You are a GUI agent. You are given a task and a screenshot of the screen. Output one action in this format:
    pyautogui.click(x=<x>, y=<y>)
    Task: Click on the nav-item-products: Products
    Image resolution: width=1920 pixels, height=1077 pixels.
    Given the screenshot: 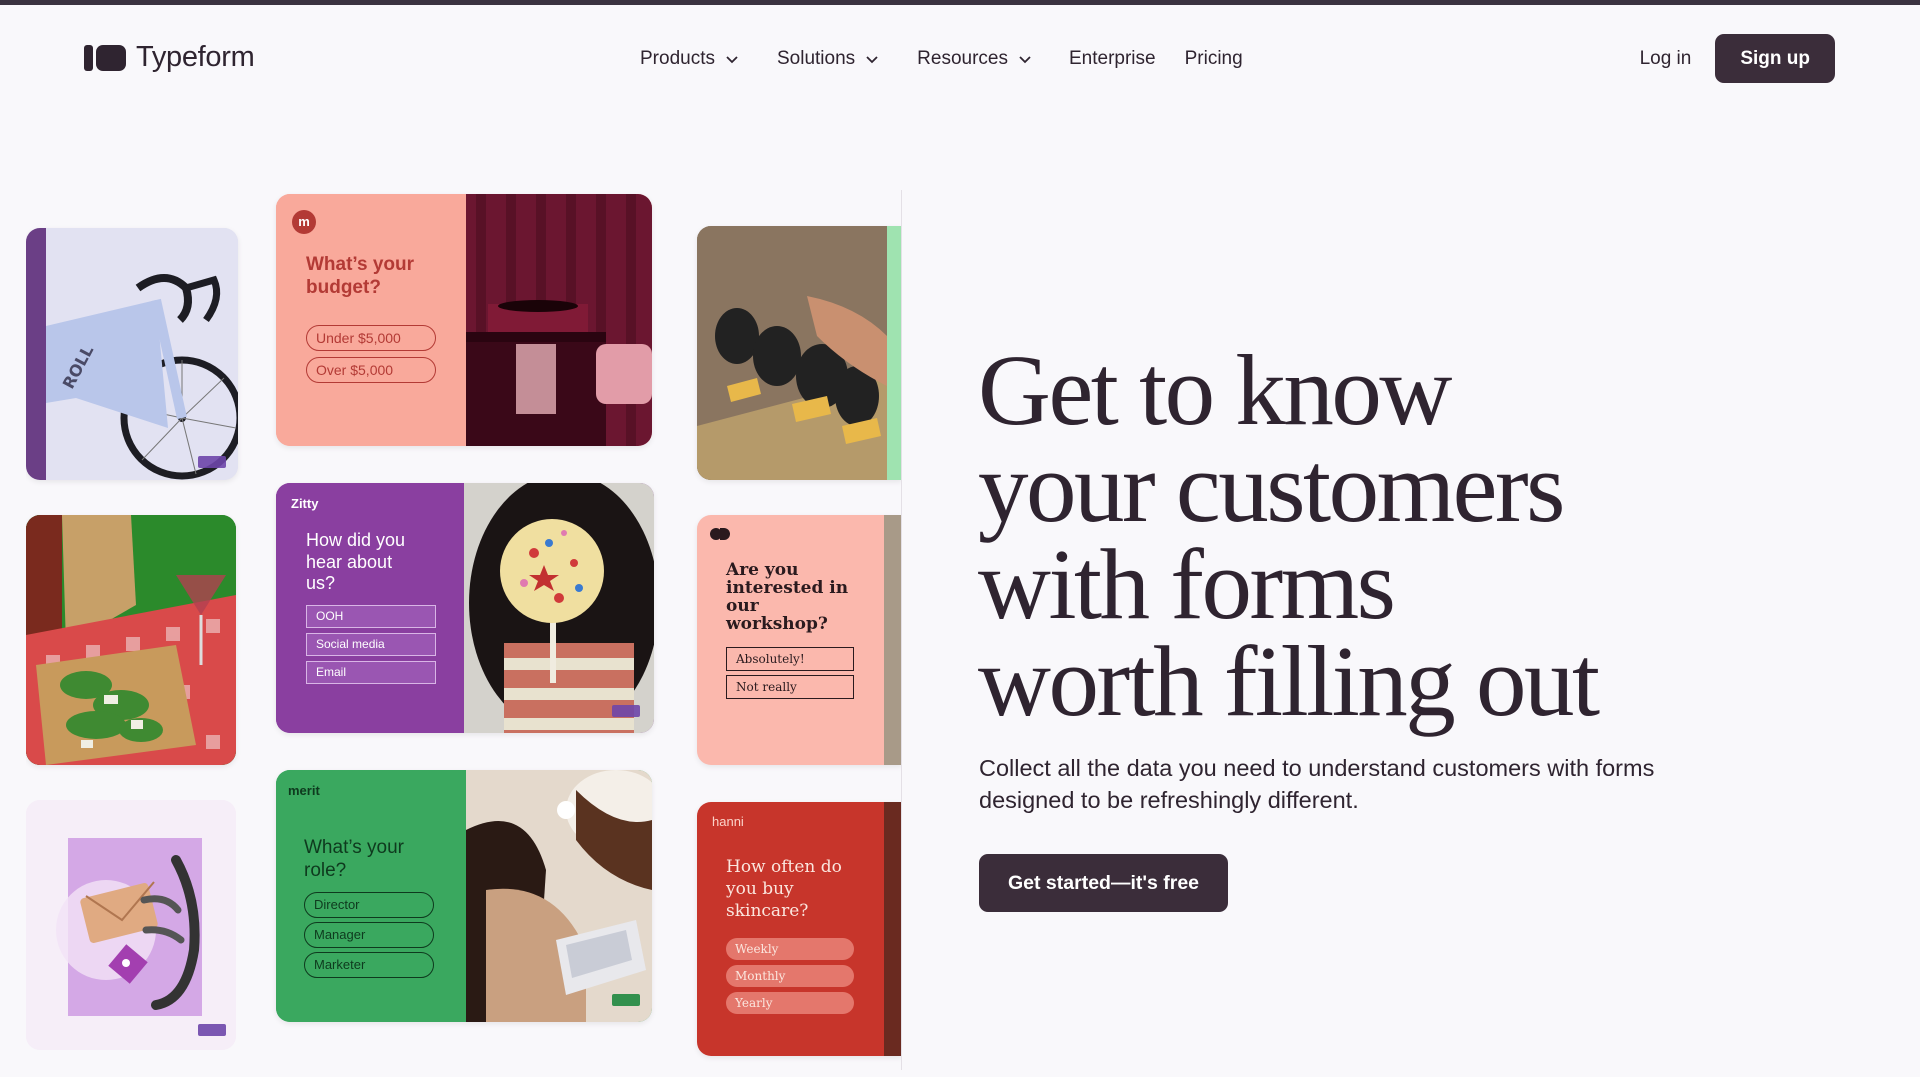 What is the action you would take?
    pyautogui.click(x=689, y=59)
    